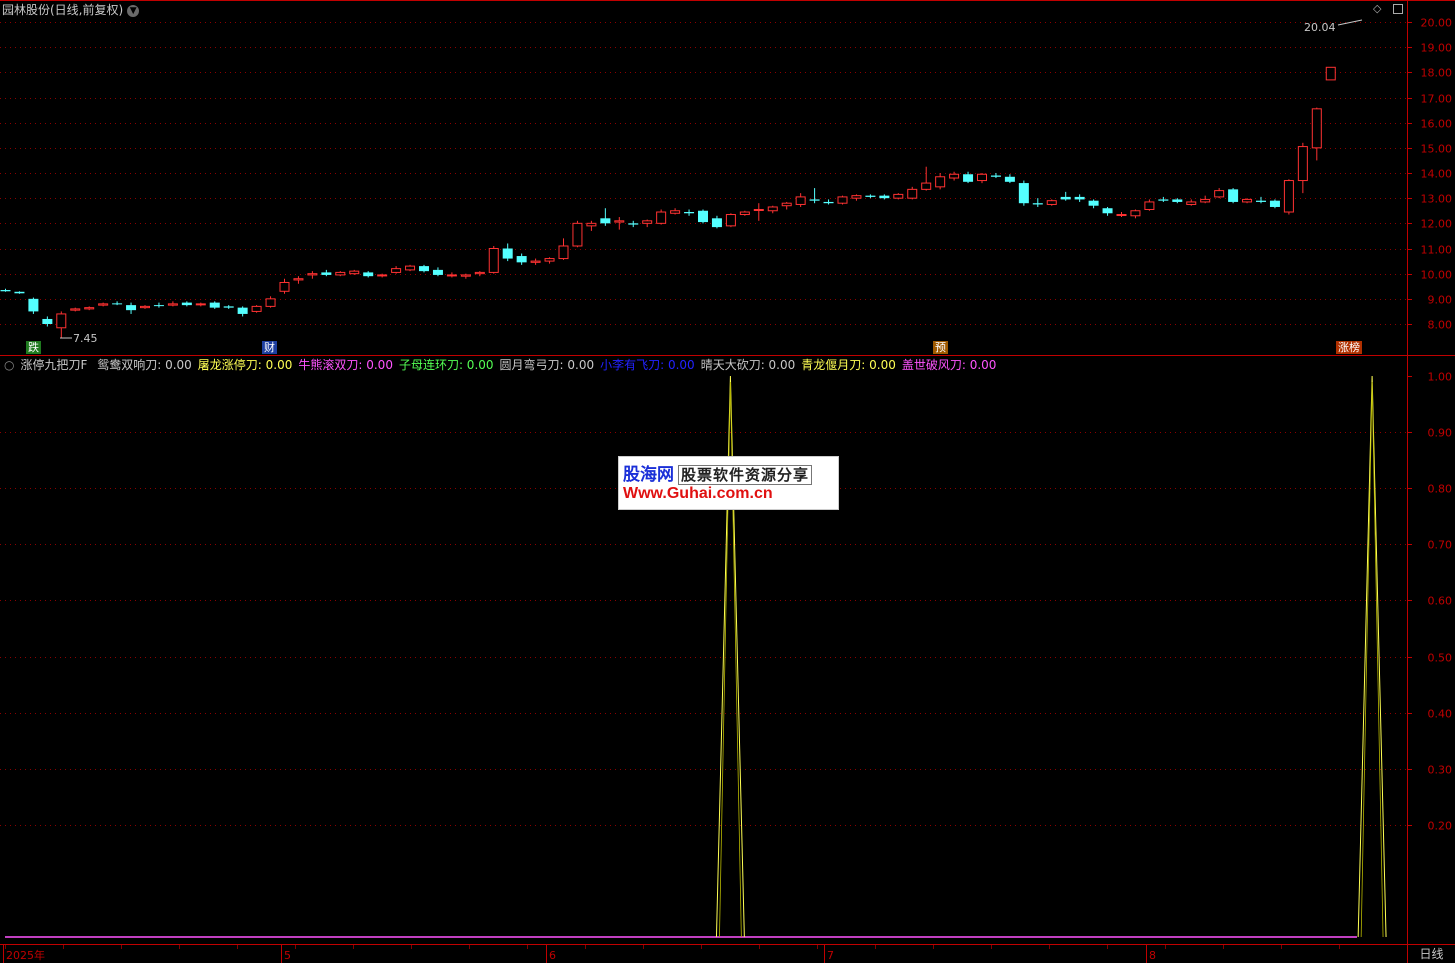 The height and width of the screenshot is (963, 1455). Describe the element at coordinates (1440, 601) in the screenshot. I see `indicator-tick-label: 0.60` at that location.